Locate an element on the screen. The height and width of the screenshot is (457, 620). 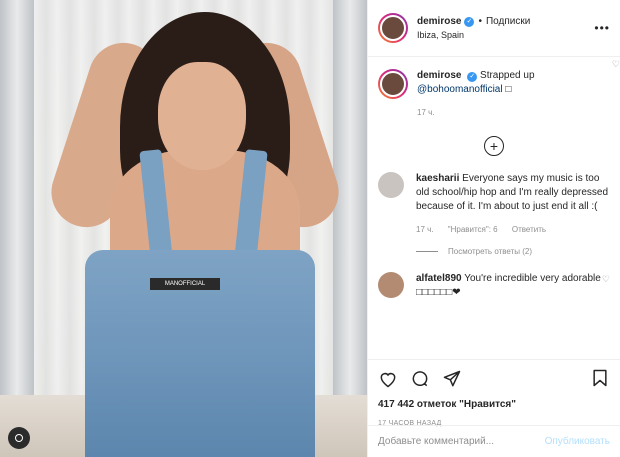
comment-bubble-icon is located at coordinates (420, 379).